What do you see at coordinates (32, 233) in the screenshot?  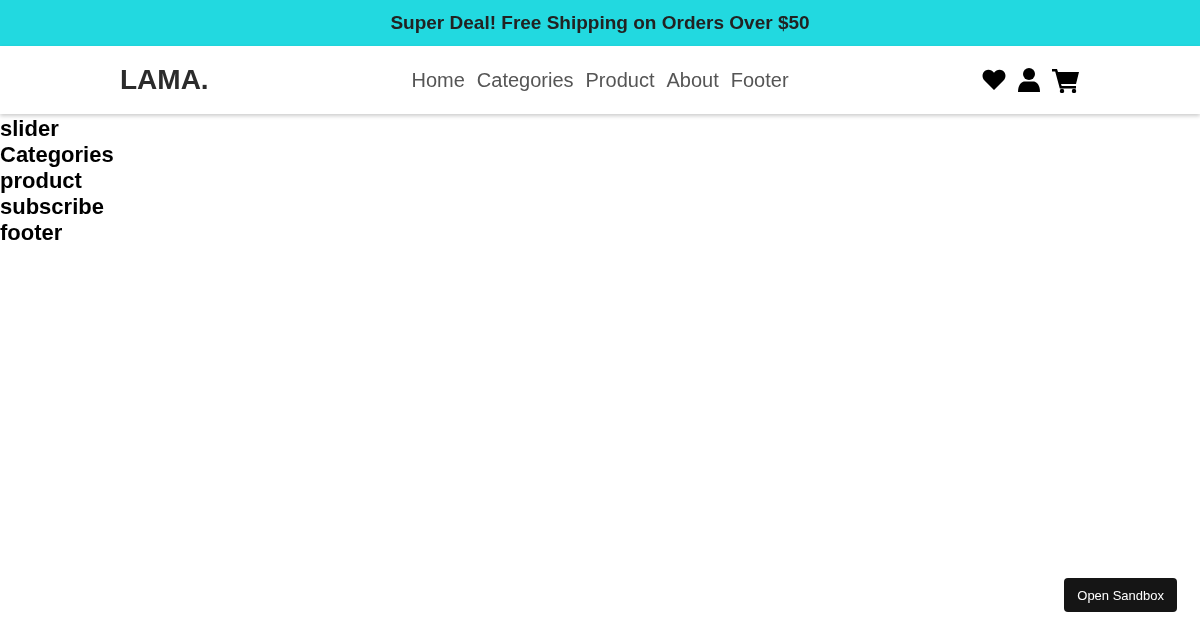 I see `section-heading: footer` at bounding box center [32, 233].